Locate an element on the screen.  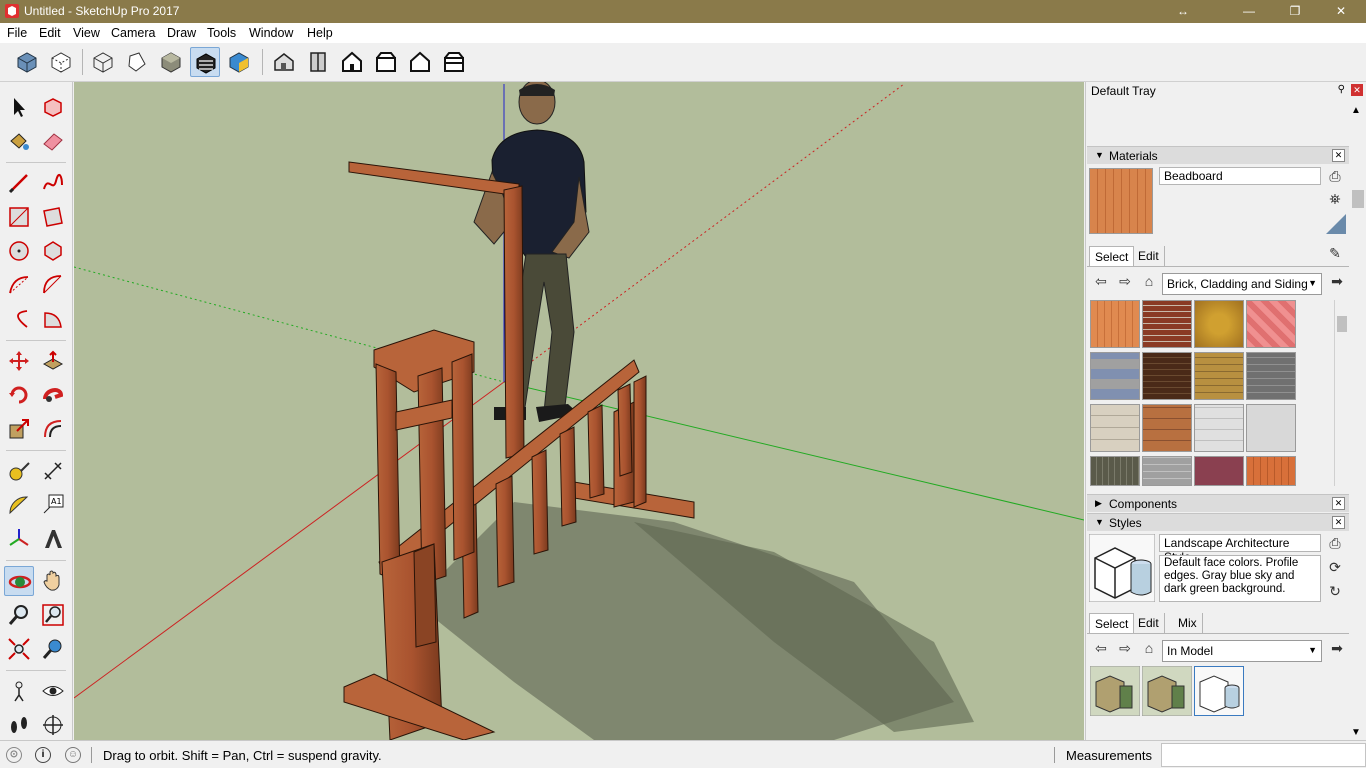
menu-tools: Tools is located at coordinates (221, 33).